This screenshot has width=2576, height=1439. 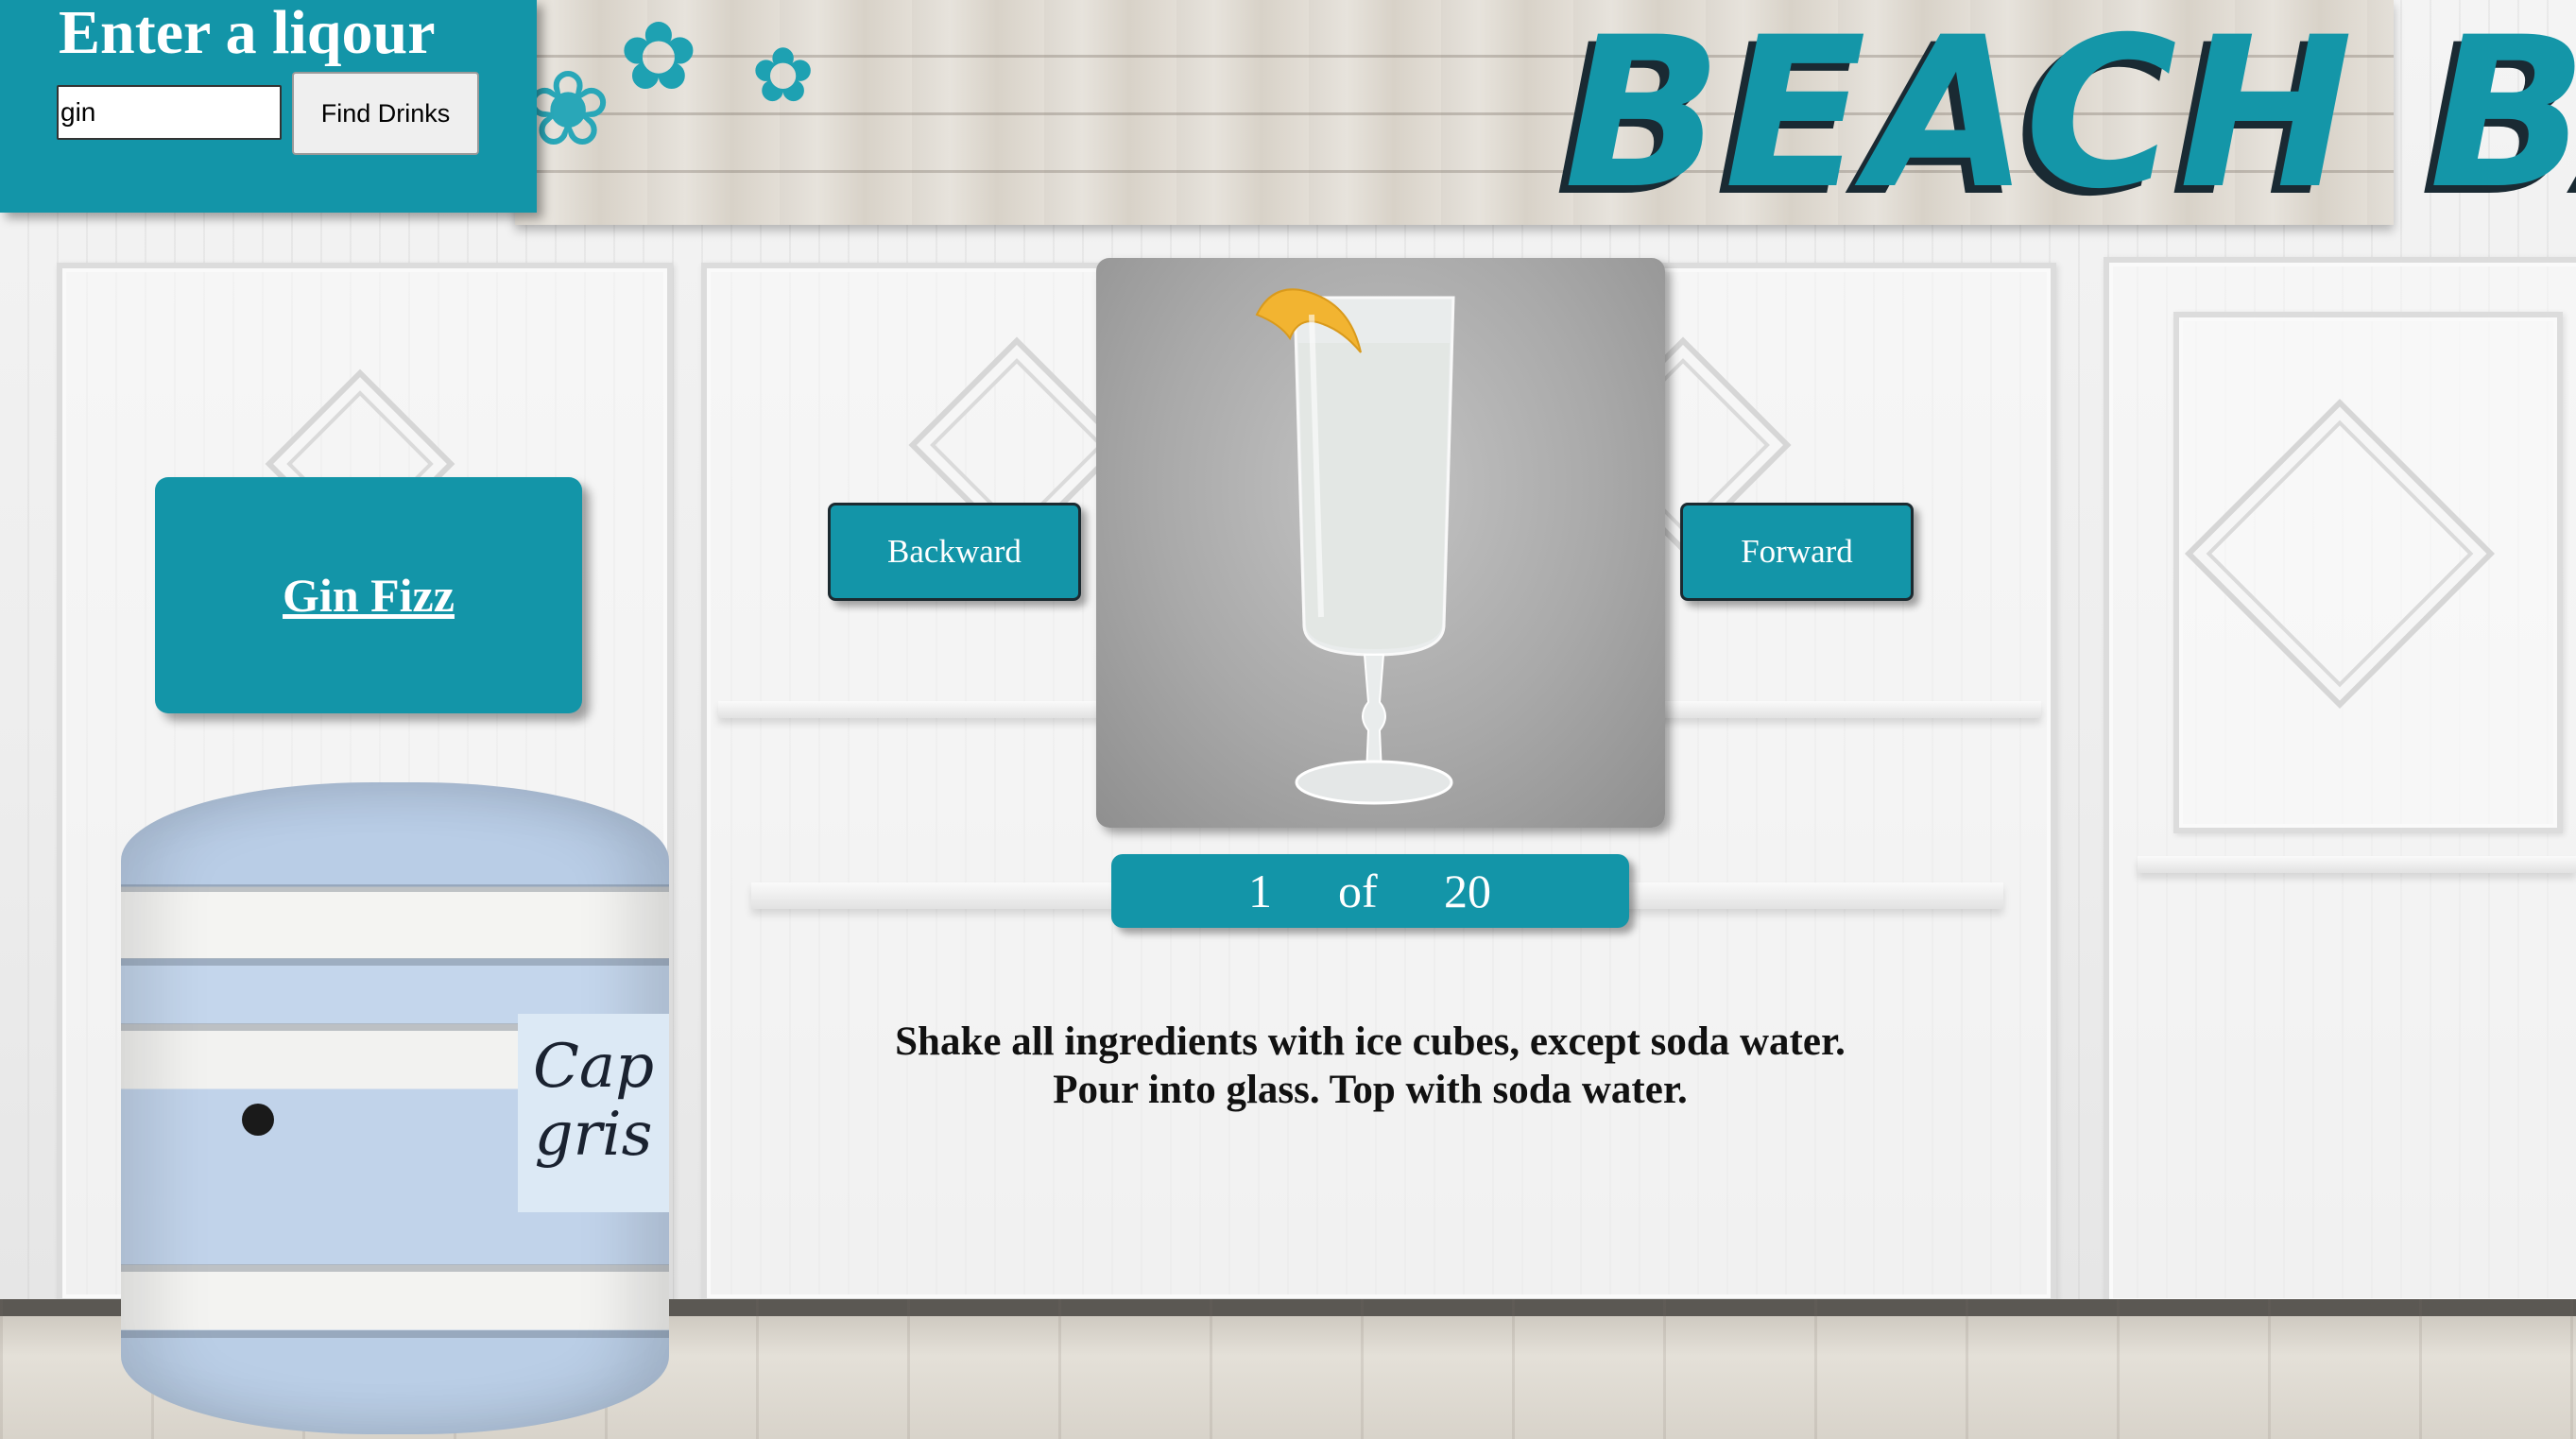 What do you see at coordinates (395, 1108) in the screenshot?
I see `barrel: Cap gris` at bounding box center [395, 1108].